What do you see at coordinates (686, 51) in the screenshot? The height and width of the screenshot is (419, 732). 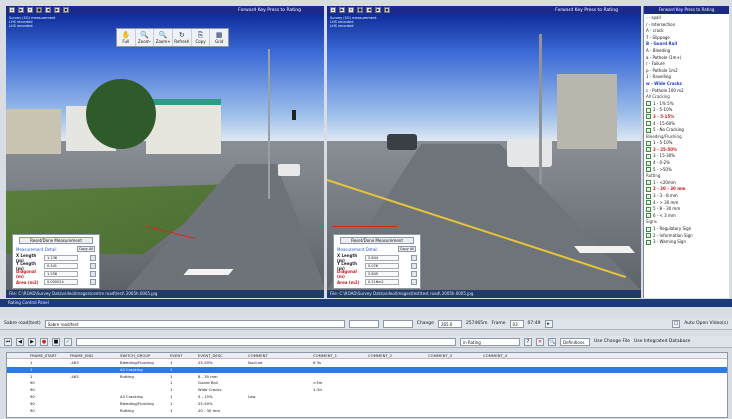 I see `sidebar-key-item: A - Bleeding` at bounding box center [686, 51].